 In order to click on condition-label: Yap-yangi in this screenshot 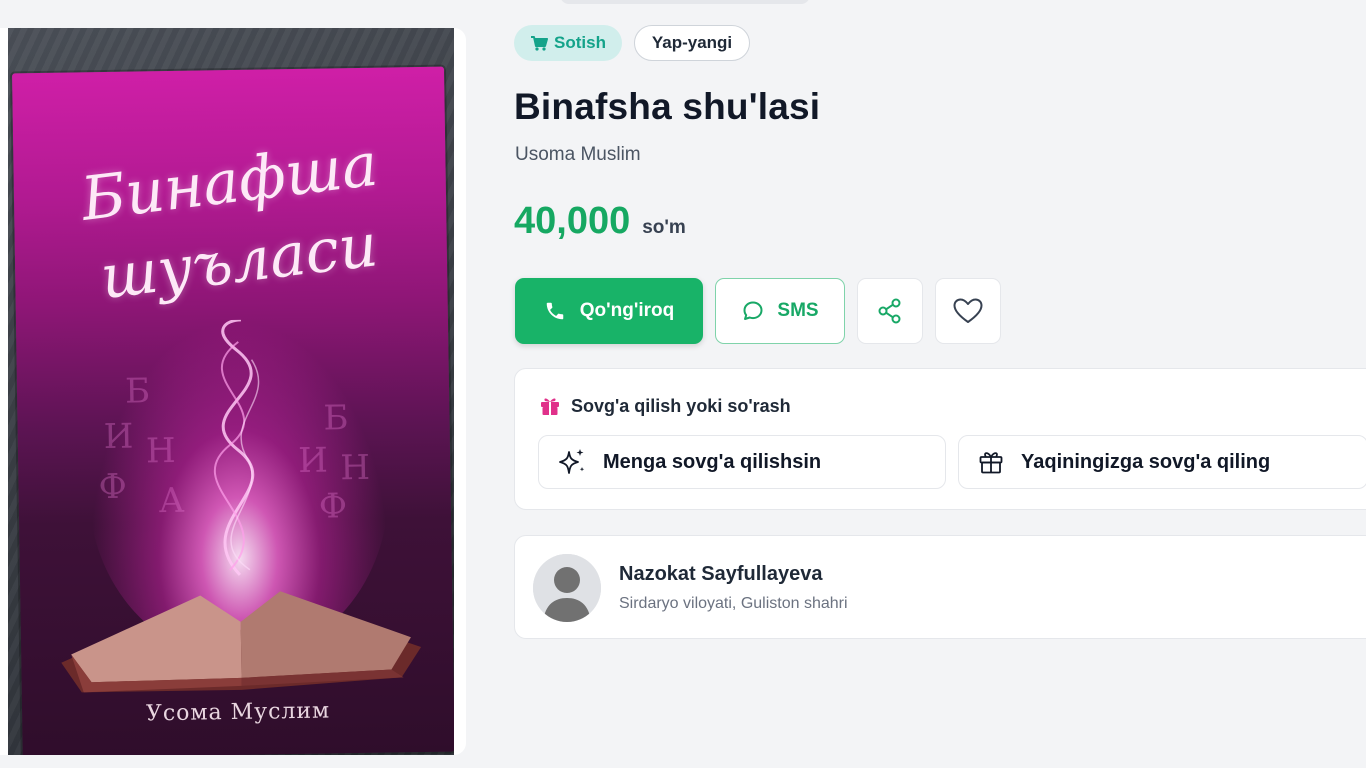, I will do `click(692, 42)`.